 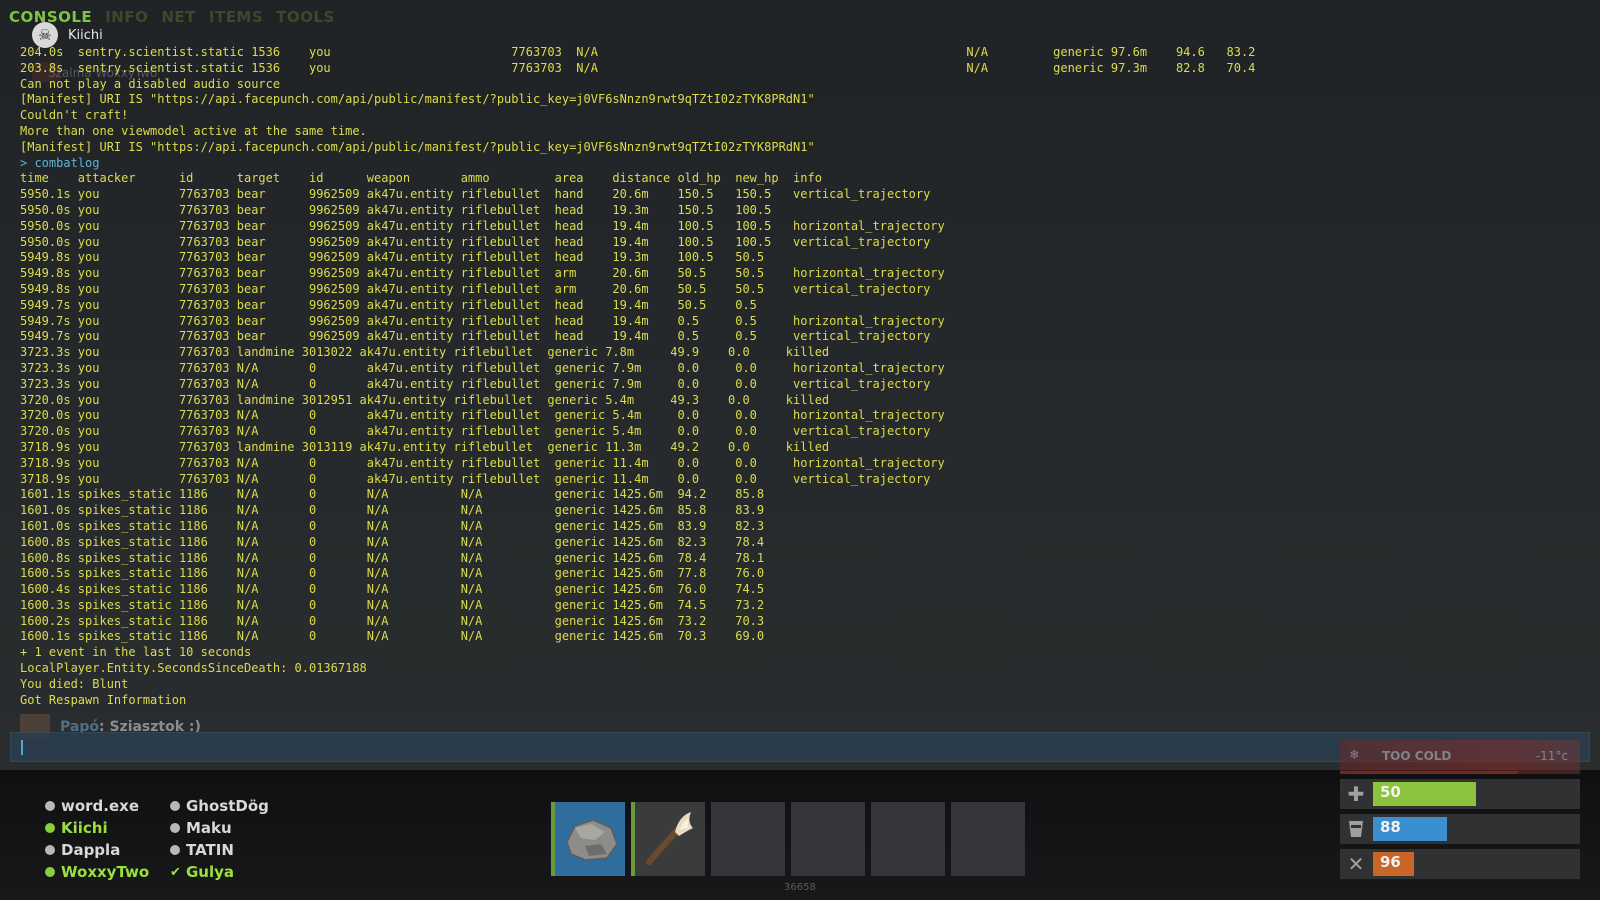 What do you see at coordinates (103, 699) in the screenshot?
I see `log-line: Got Respawn Information` at bounding box center [103, 699].